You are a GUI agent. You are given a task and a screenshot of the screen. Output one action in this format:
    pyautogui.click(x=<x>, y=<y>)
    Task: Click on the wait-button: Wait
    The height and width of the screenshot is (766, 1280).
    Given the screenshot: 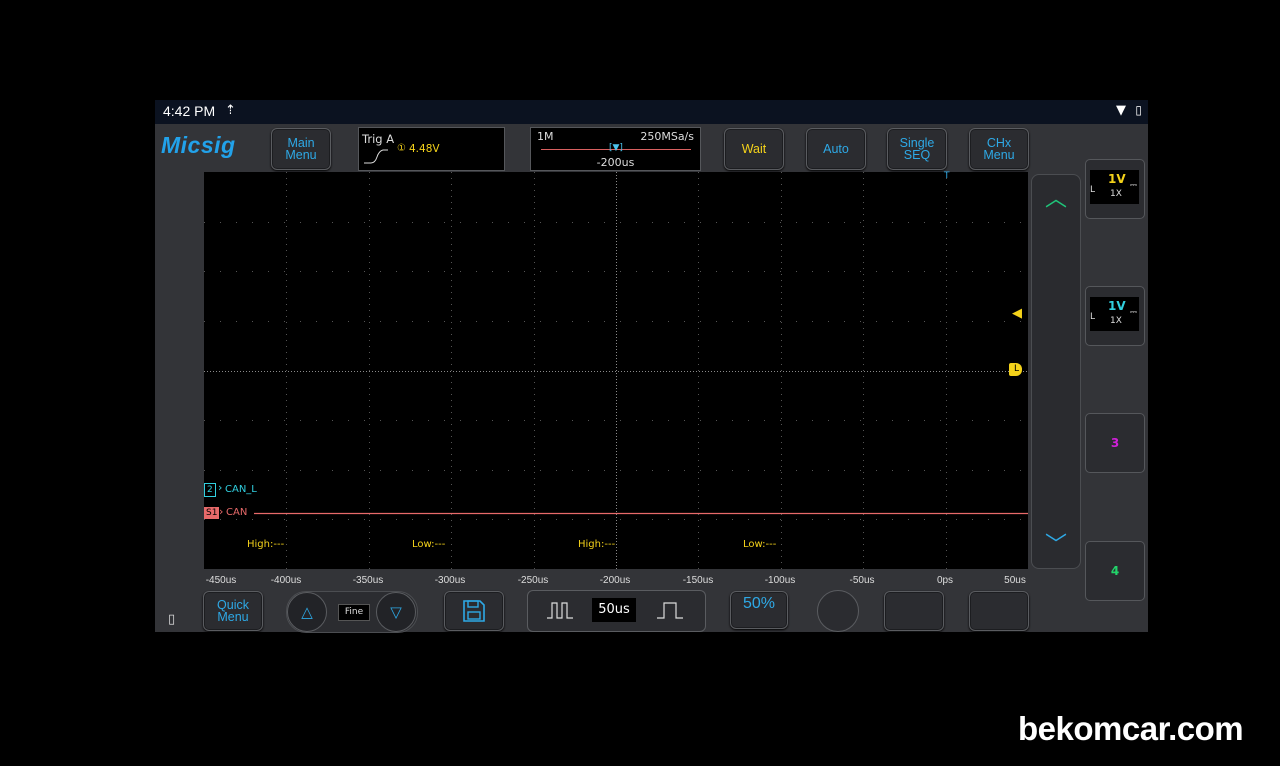 What is the action you would take?
    pyautogui.click(x=754, y=149)
    